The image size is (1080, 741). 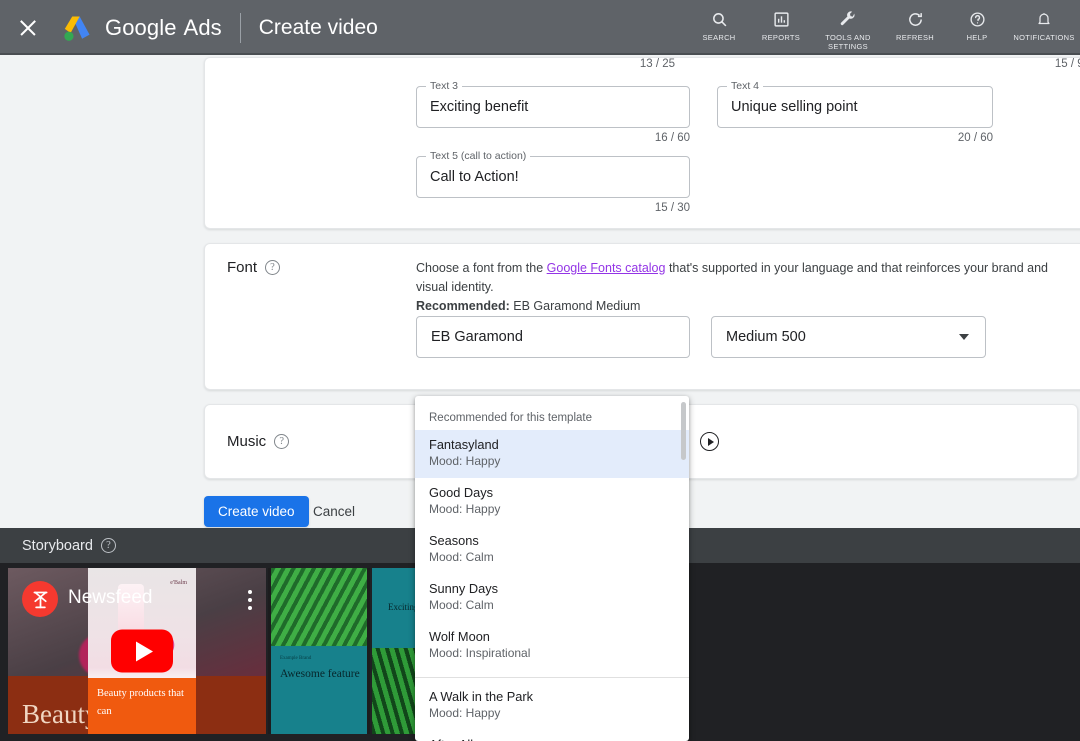 What do you see at coordinates (28, 28) in the screenshot?
I see `close-icon` at bounding box center [28, 28].